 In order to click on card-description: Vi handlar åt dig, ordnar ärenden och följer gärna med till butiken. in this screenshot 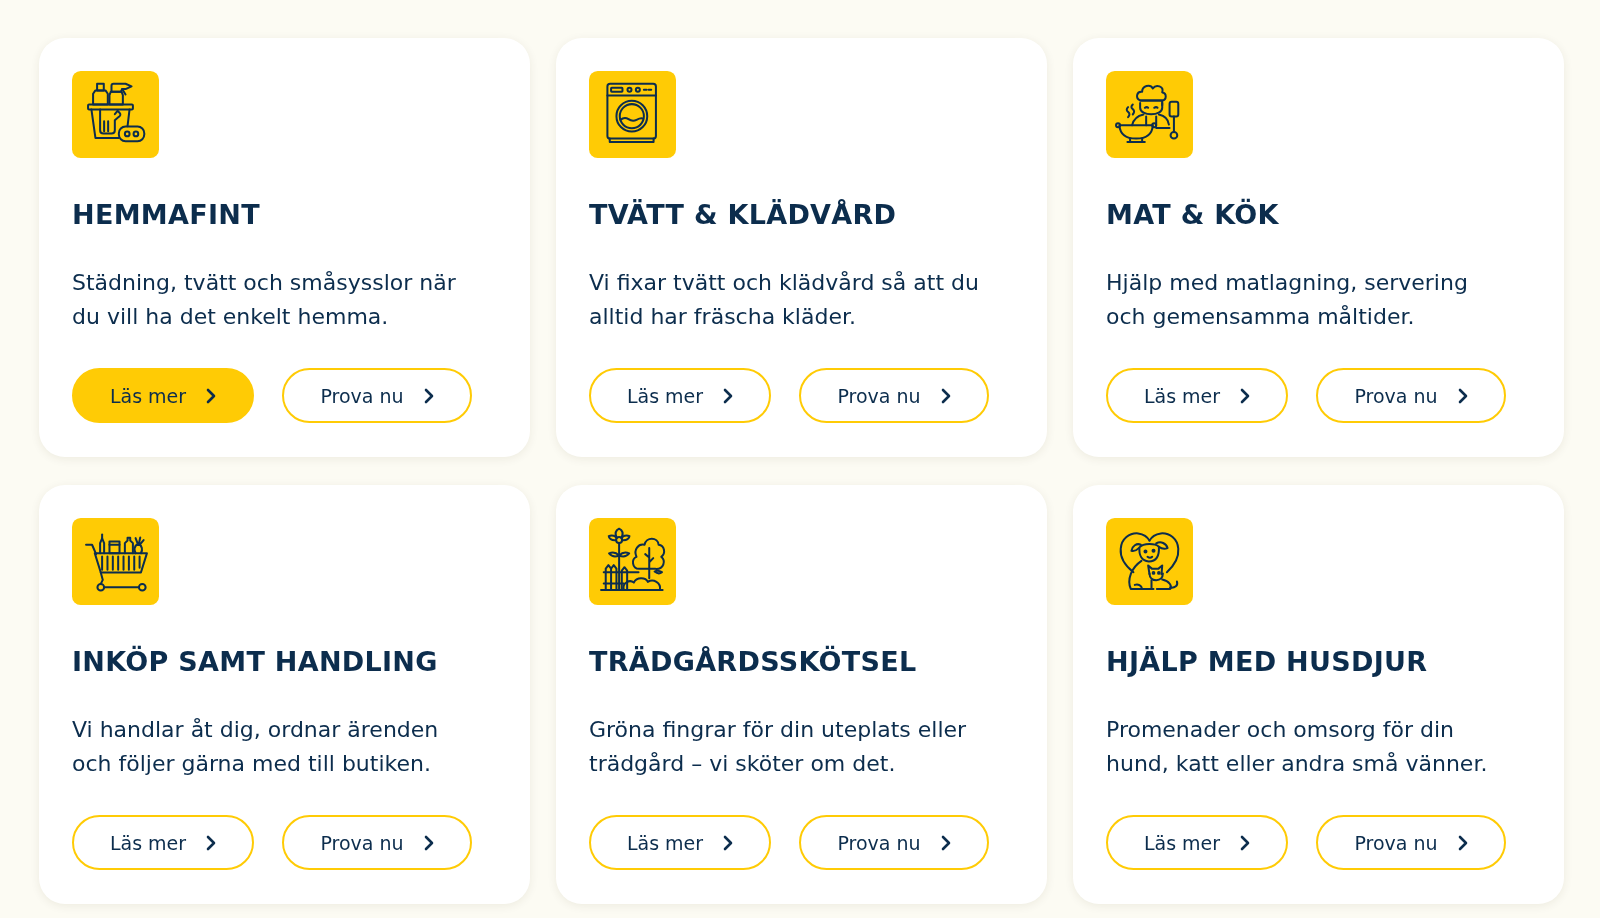, I will do `click(256, 747)`.